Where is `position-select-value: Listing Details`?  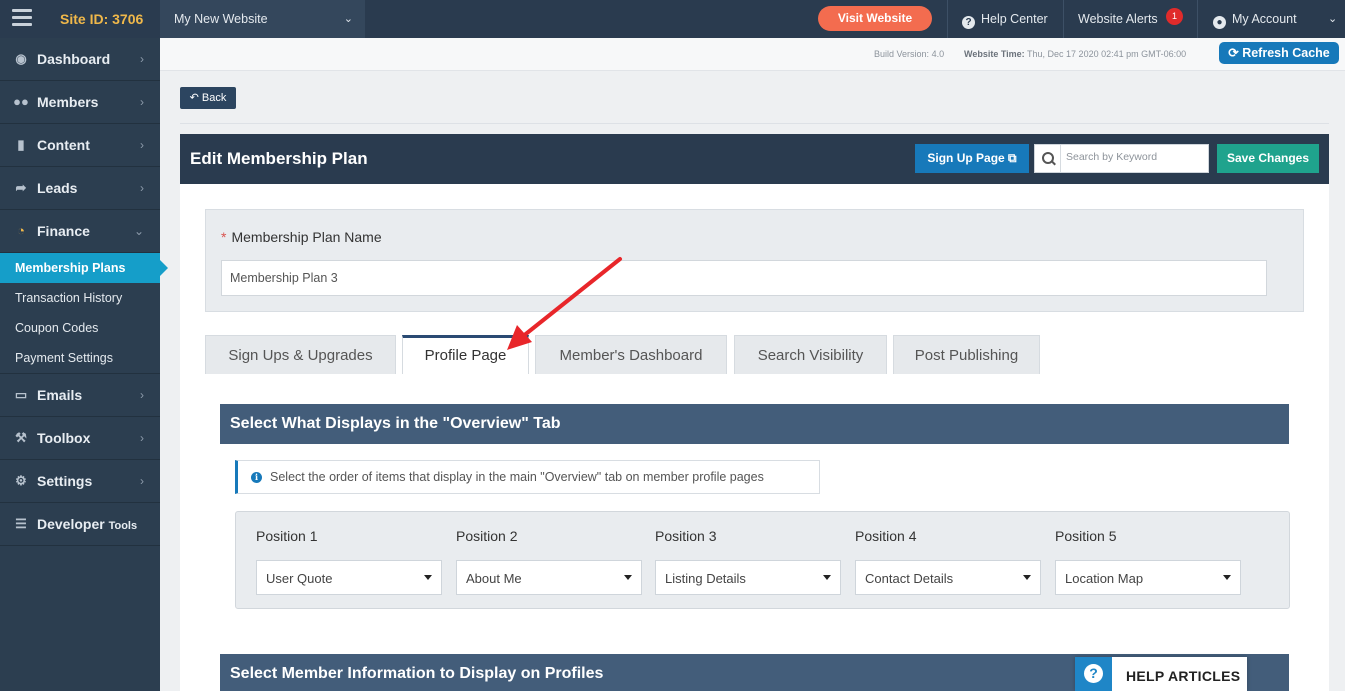
position-select-value: Listing Details is located at coordinates (705, 578).